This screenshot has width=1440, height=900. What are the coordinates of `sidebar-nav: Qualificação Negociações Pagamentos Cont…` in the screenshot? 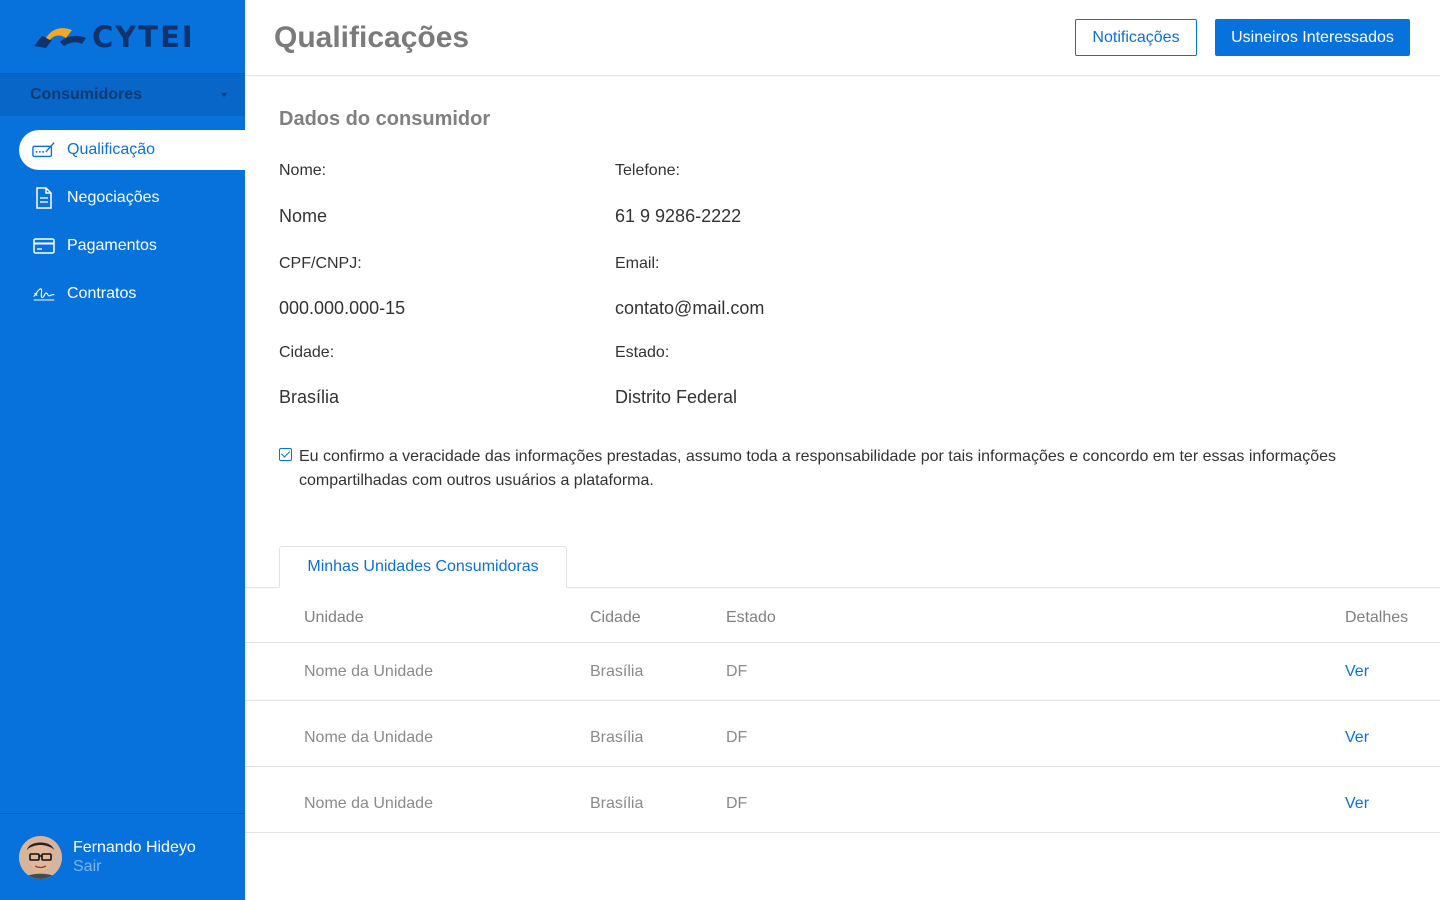 It's located at (122, 215).